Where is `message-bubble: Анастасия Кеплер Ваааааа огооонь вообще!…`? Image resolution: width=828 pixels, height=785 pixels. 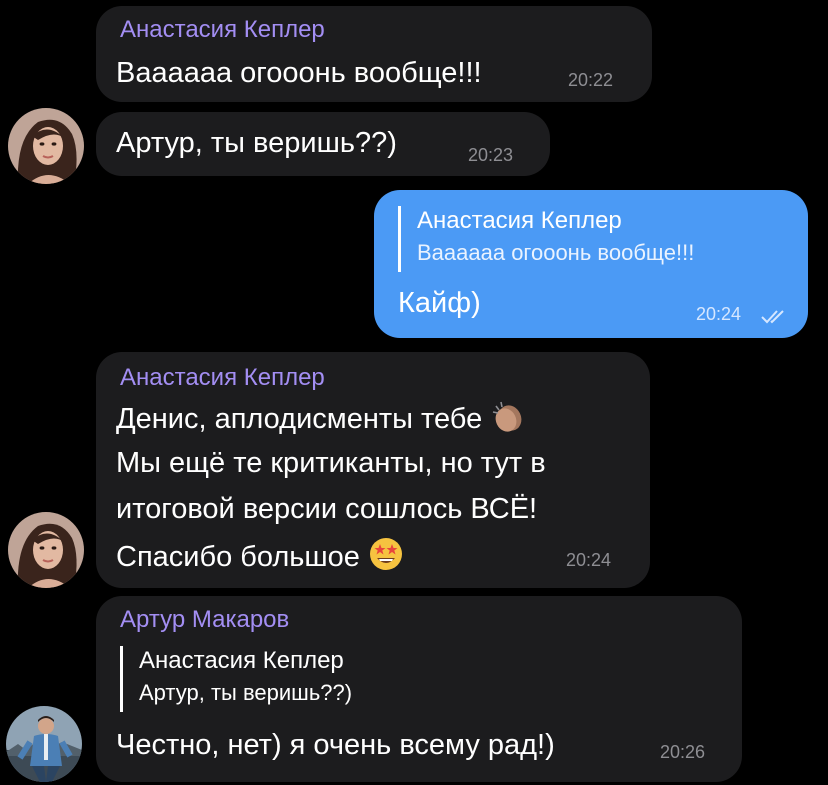 message-bubble: Анастасия Кеплер Ваааааа огооонь вообще!… is located at coordinates (374, 54).